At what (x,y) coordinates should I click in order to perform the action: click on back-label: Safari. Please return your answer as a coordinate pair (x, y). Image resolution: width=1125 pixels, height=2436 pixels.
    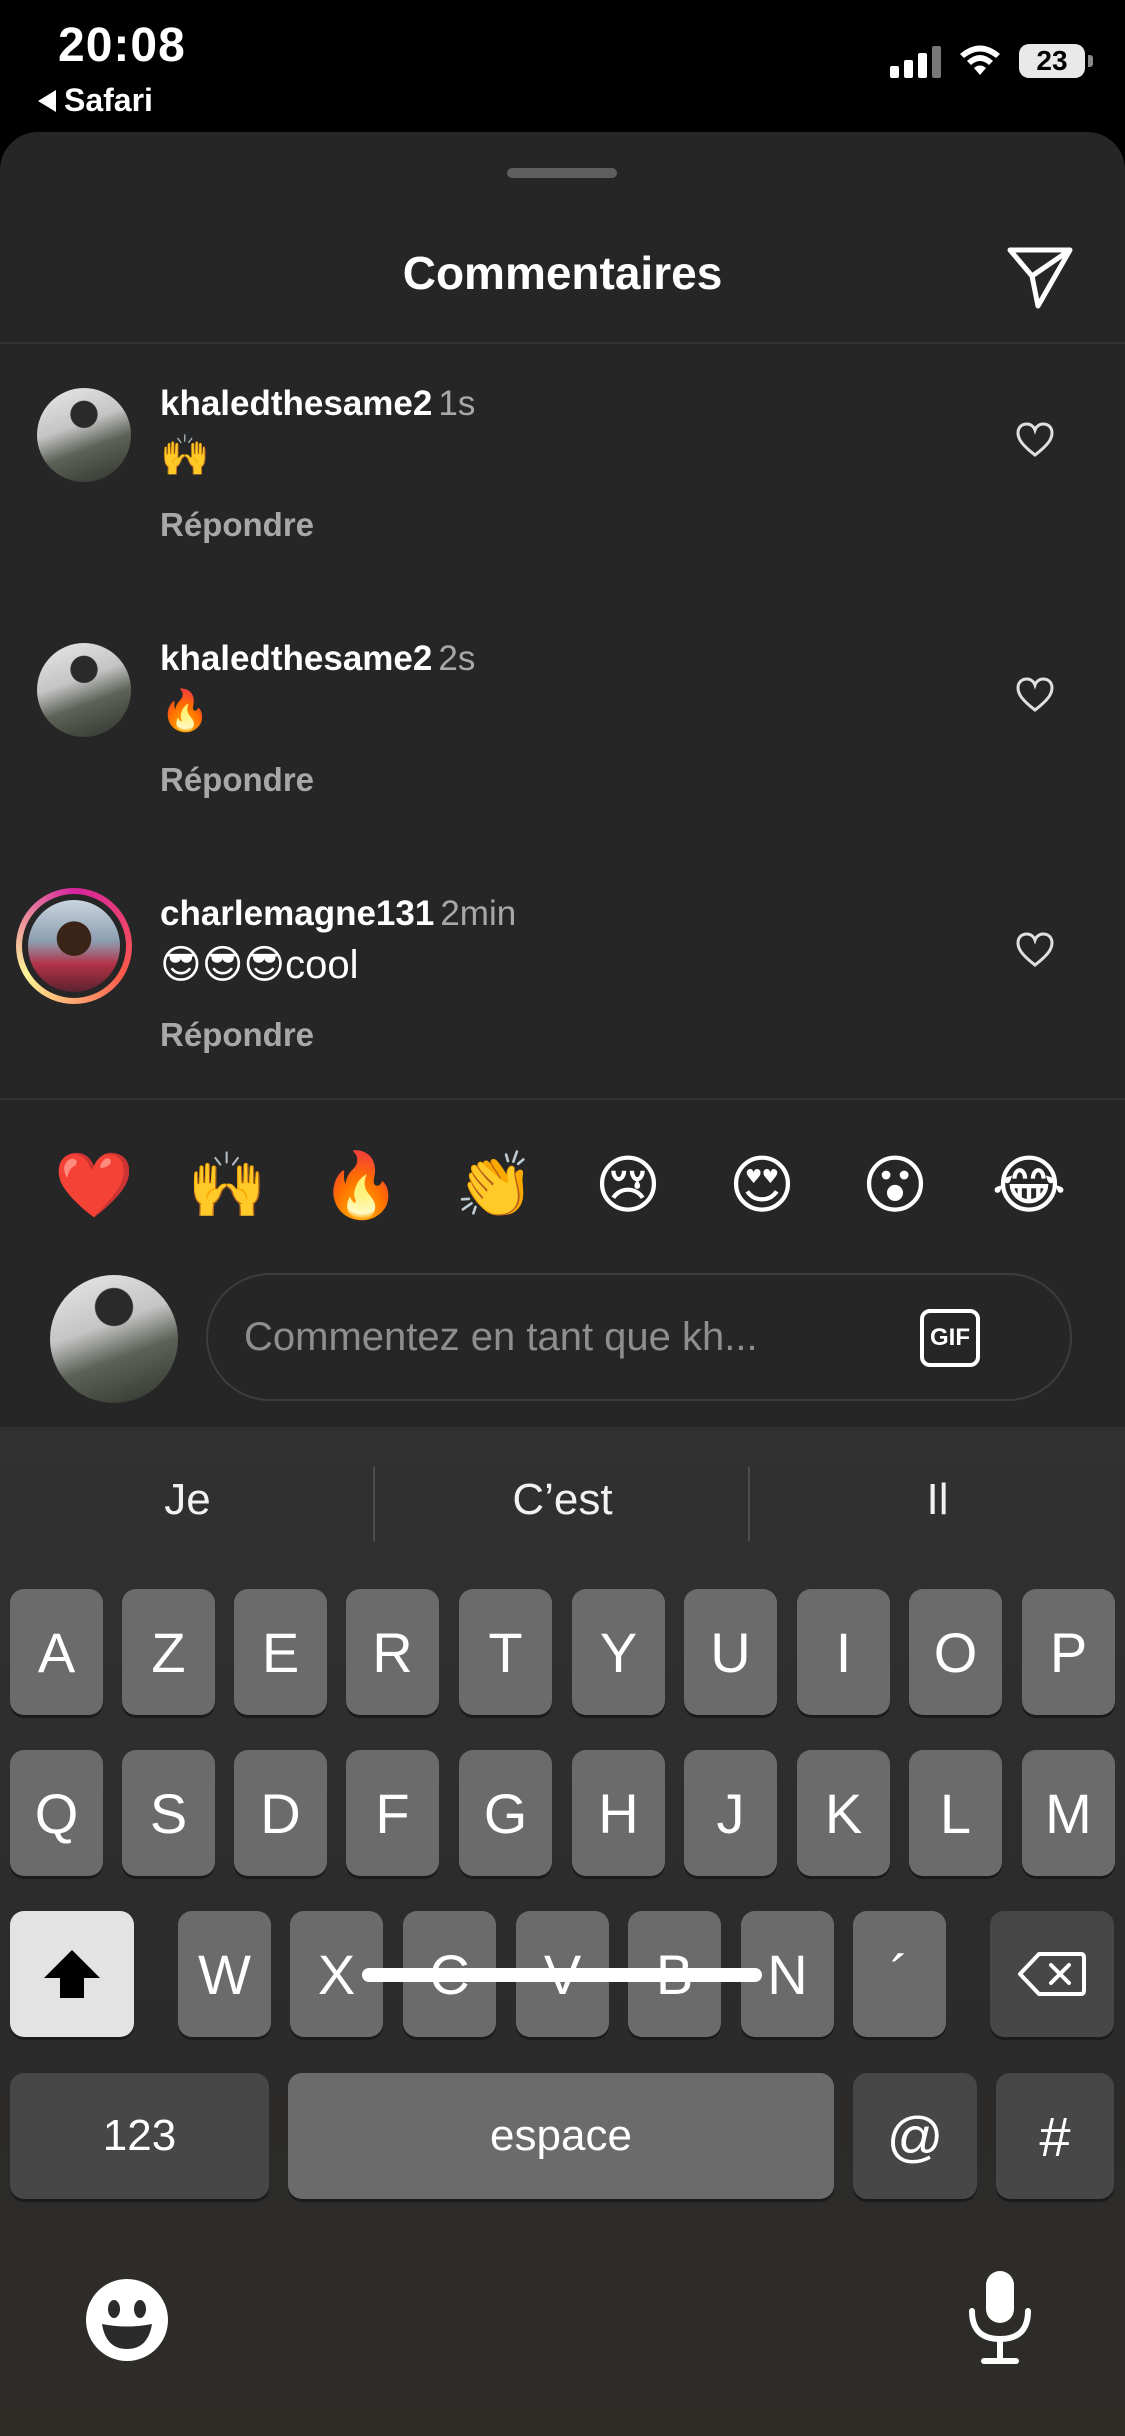
    Looking at the image, I should click on (108, 100).